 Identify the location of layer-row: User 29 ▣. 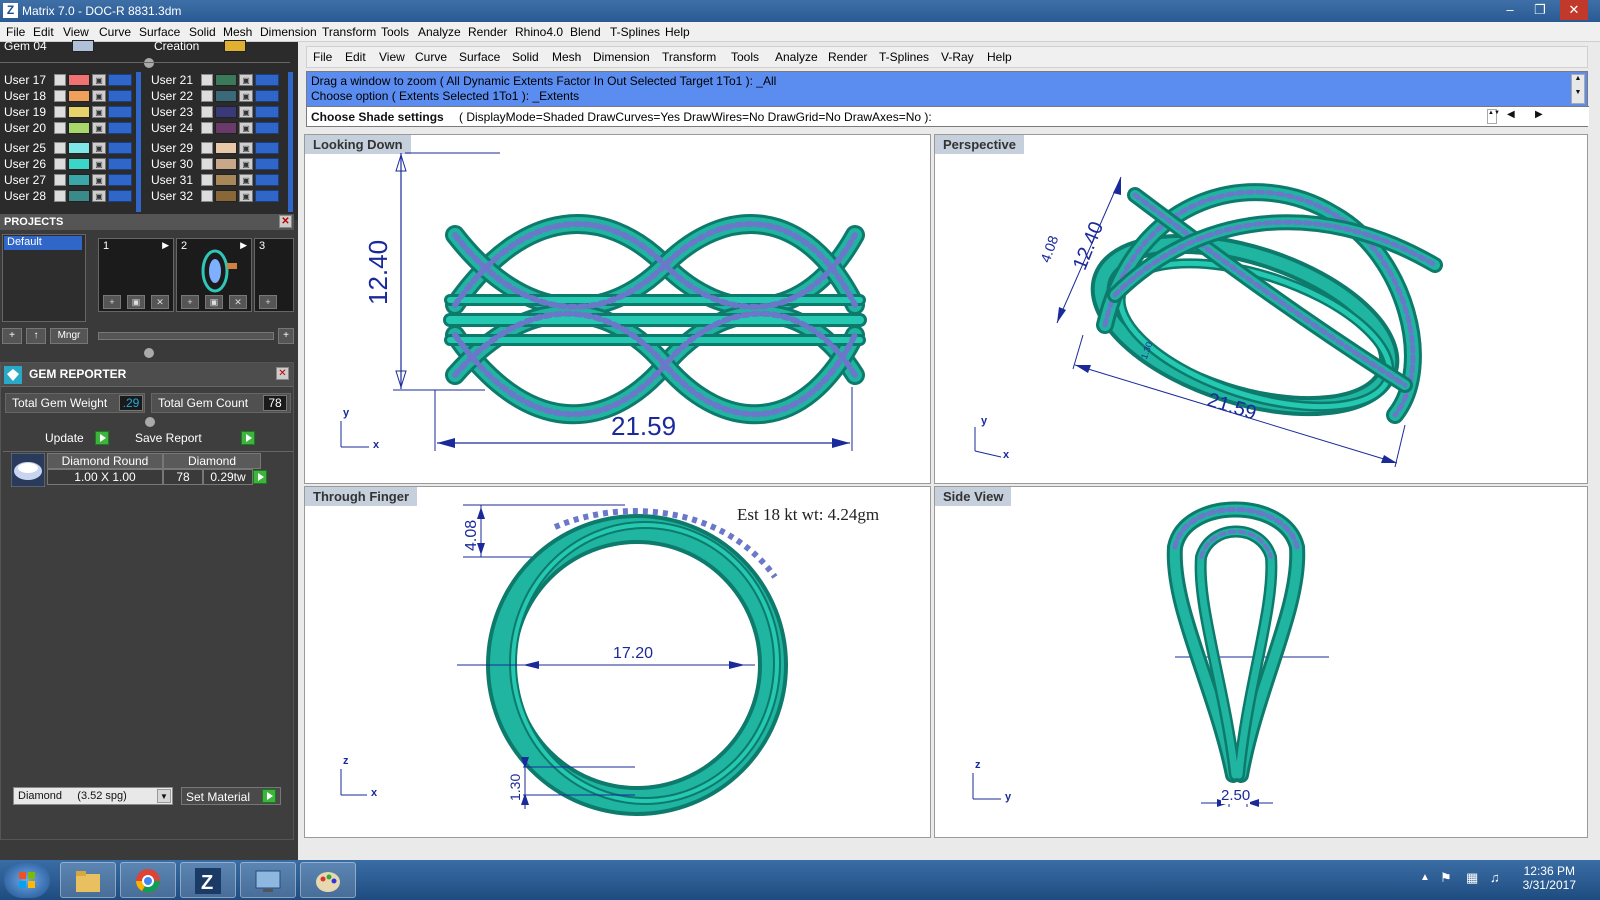
(217, 148).